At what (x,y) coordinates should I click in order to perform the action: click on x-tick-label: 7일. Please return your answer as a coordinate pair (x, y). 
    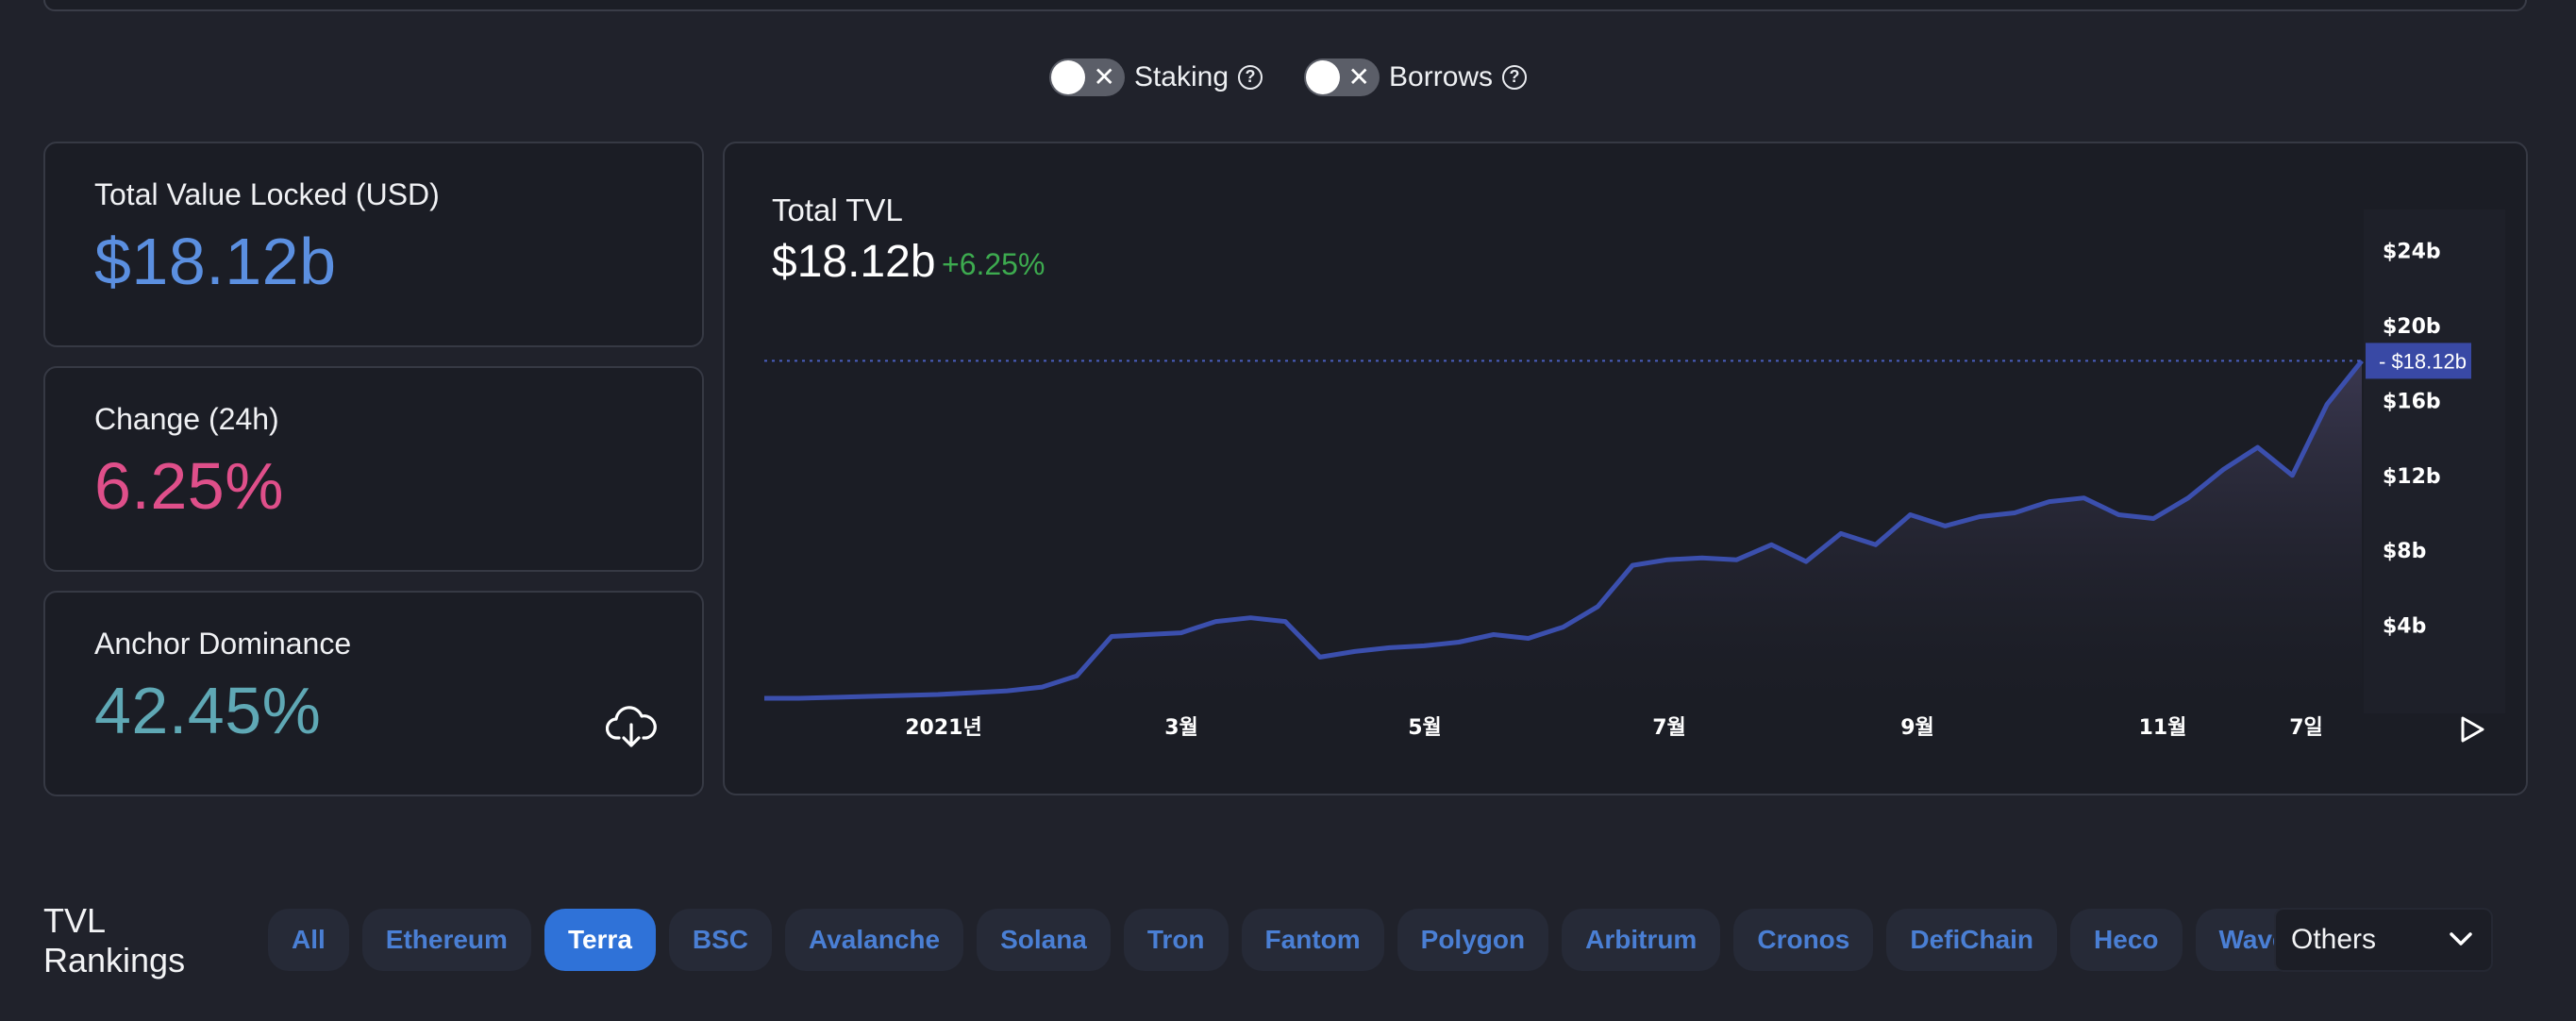
    Looking at the image, I should click on (2306, 728).